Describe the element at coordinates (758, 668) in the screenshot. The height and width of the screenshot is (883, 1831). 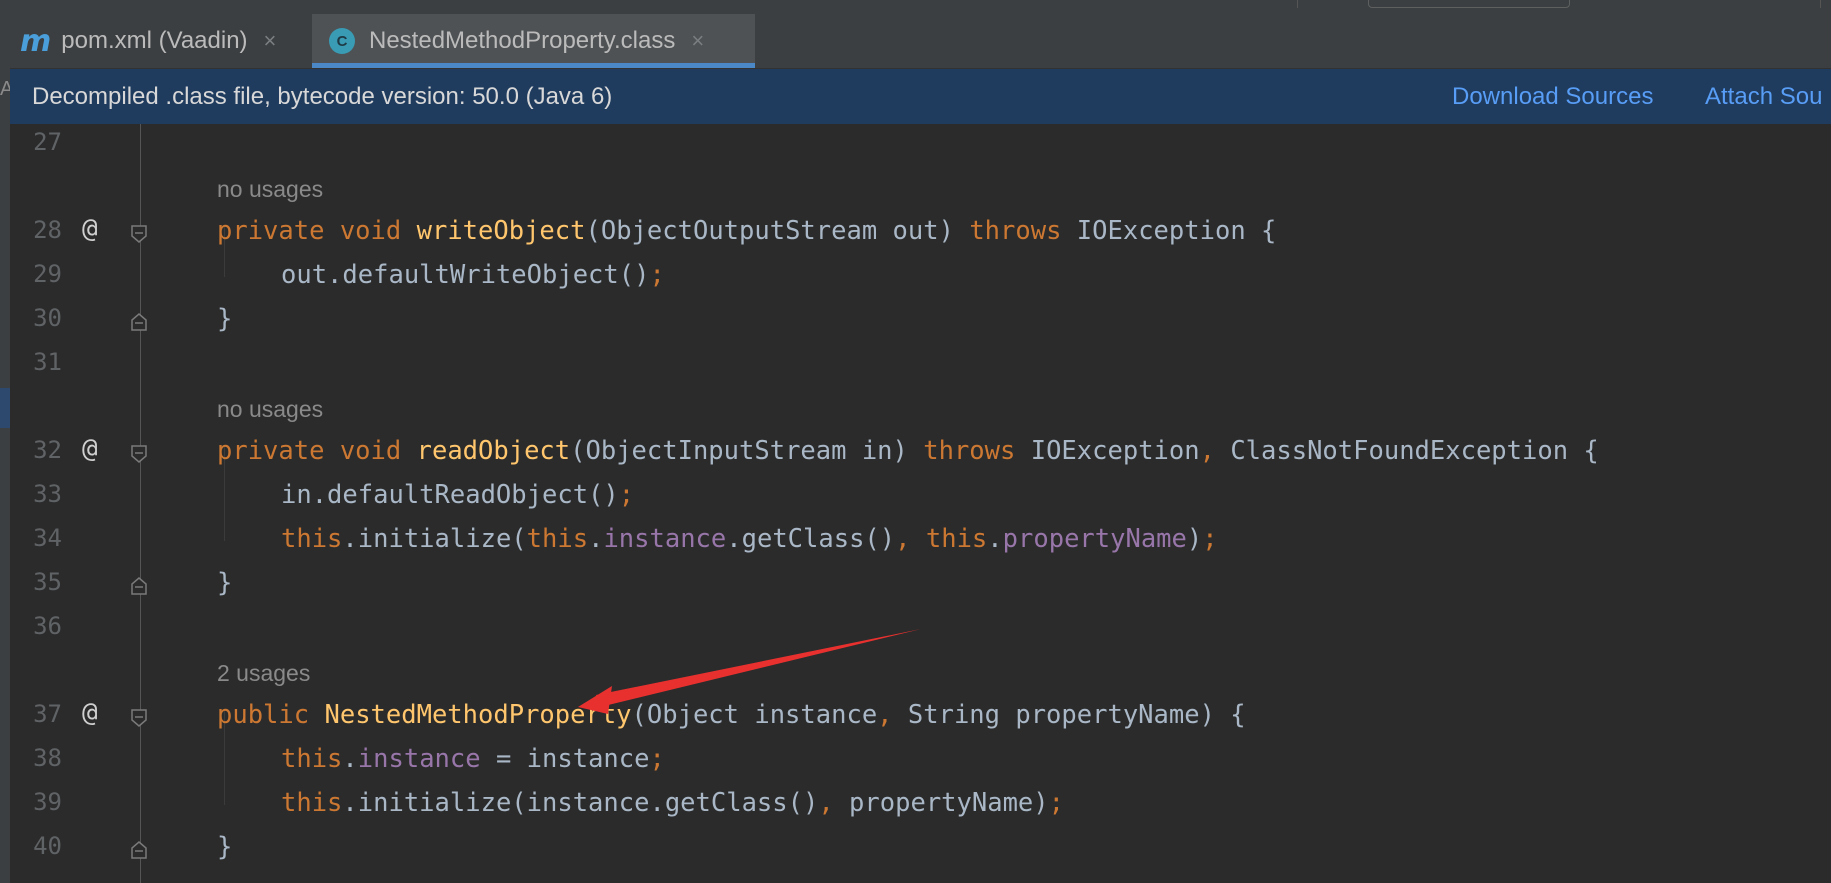
I see `arrow-shaft` at that location.